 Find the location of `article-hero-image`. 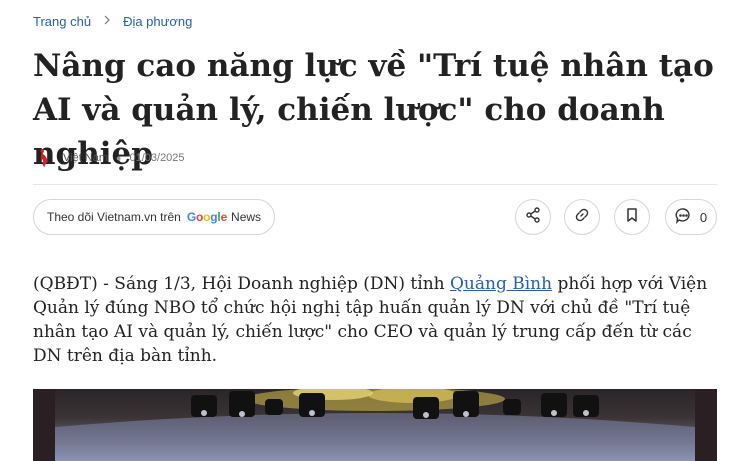

article-hero-image is located at coordinates (375, 425).